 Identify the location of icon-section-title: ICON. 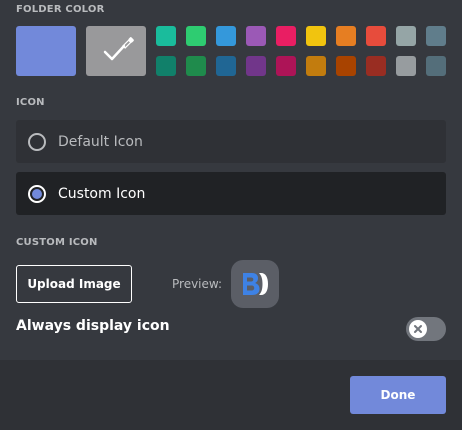
(30, 102).